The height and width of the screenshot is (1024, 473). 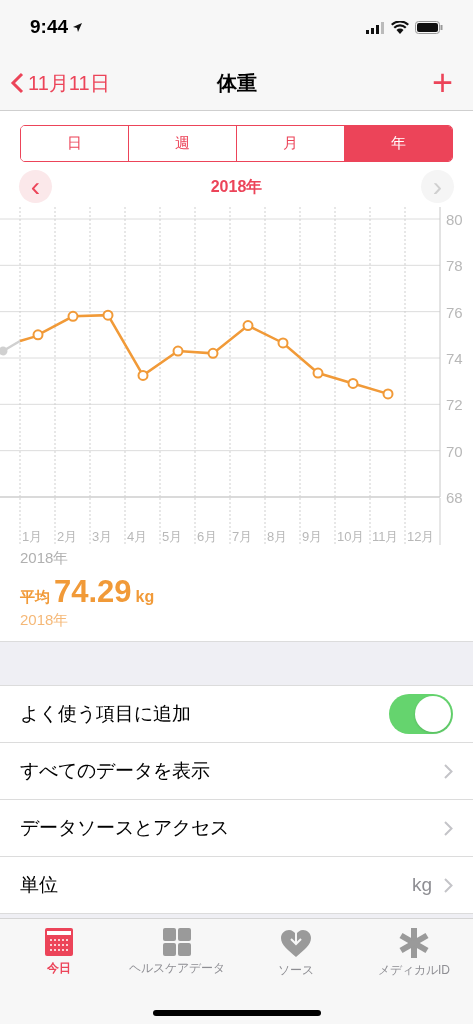 What do you see at coordinates (454, 219) in the screenshot?
I see `y-tick-label: 80` at bounding box center [454, 219].